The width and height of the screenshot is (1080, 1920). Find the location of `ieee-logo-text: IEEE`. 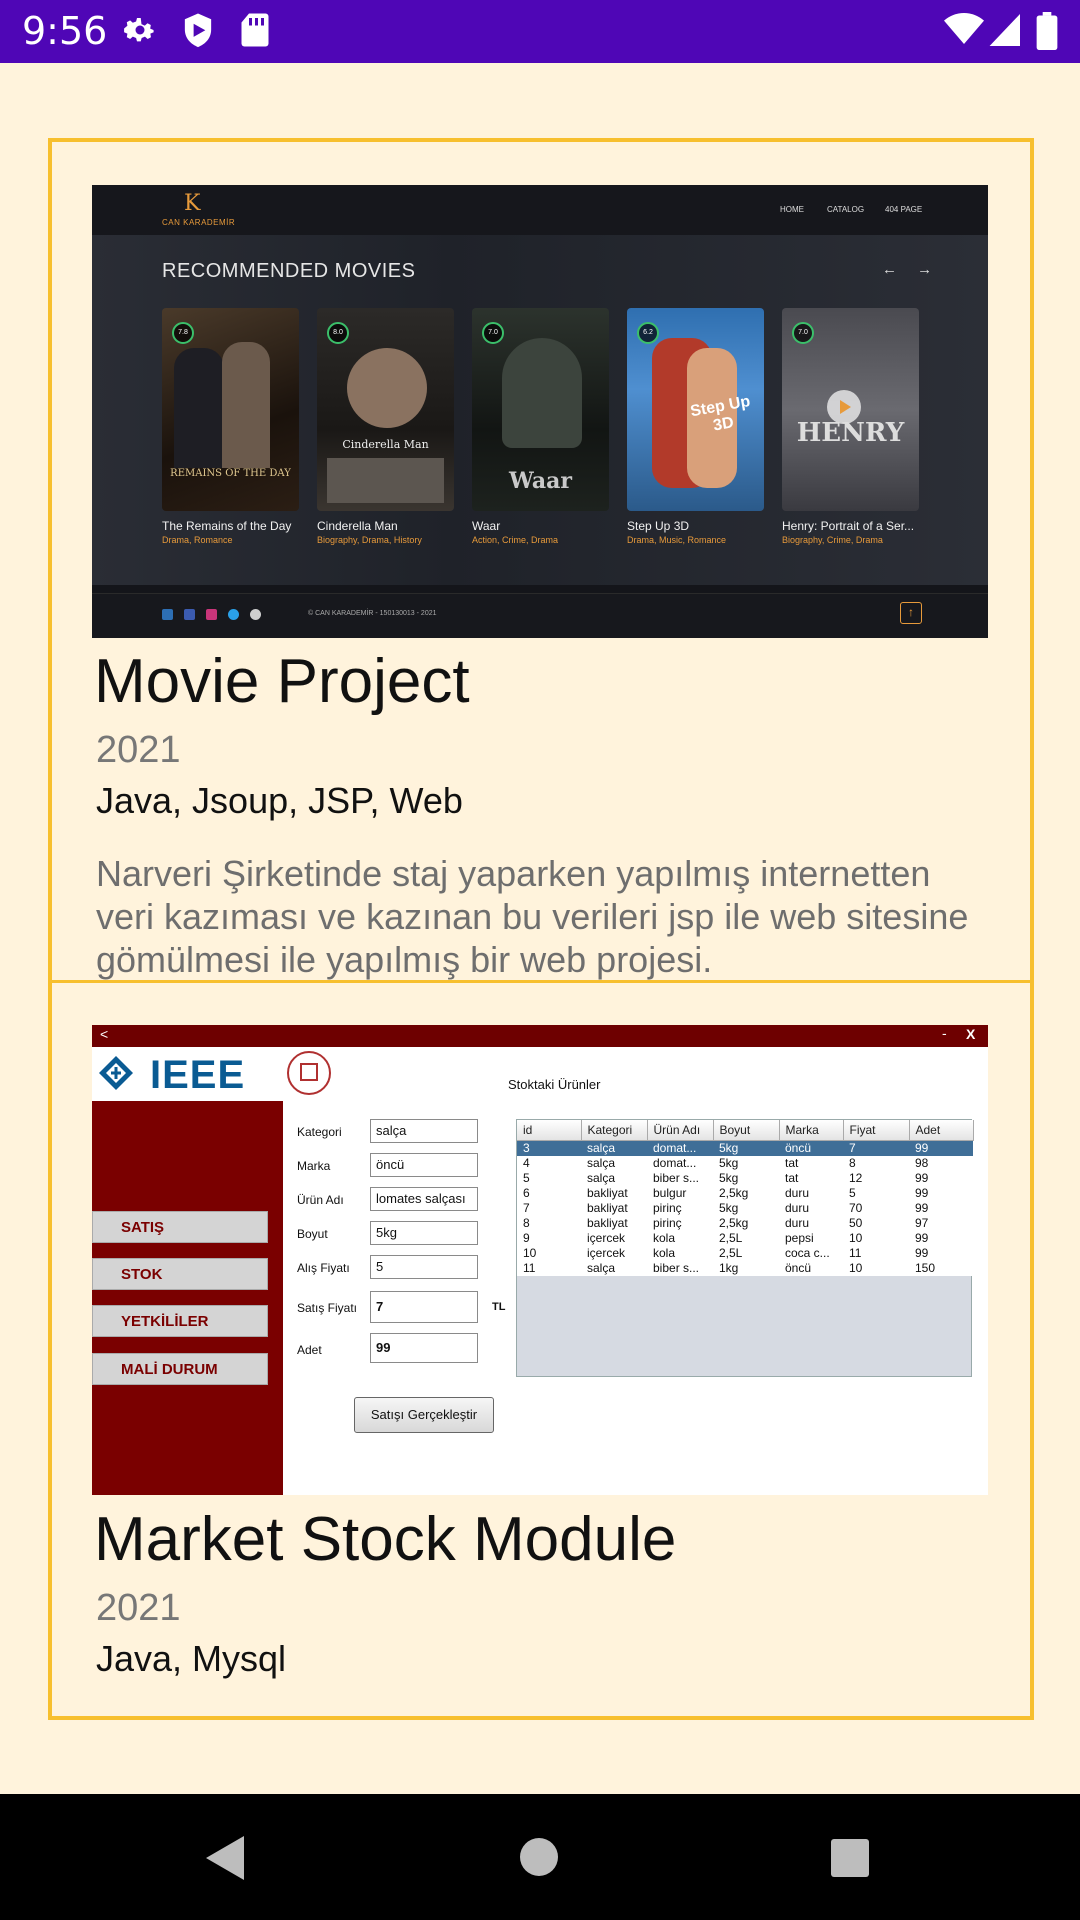

ieee-logo-text: IEEE is located at coordinates (198, 1075).